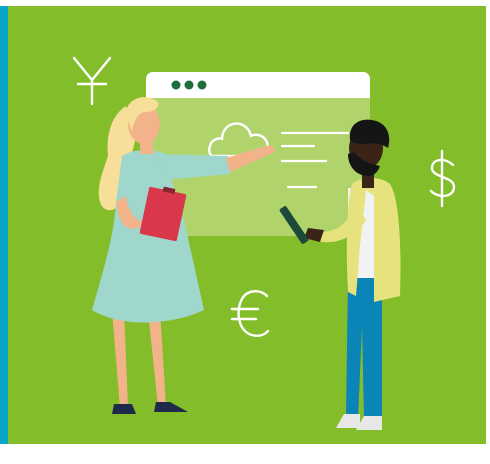 This screenshot has width=490, height=464. Describe the element at coordinates (4, 225) in the screenshot. I see `accent-bar` at that location.